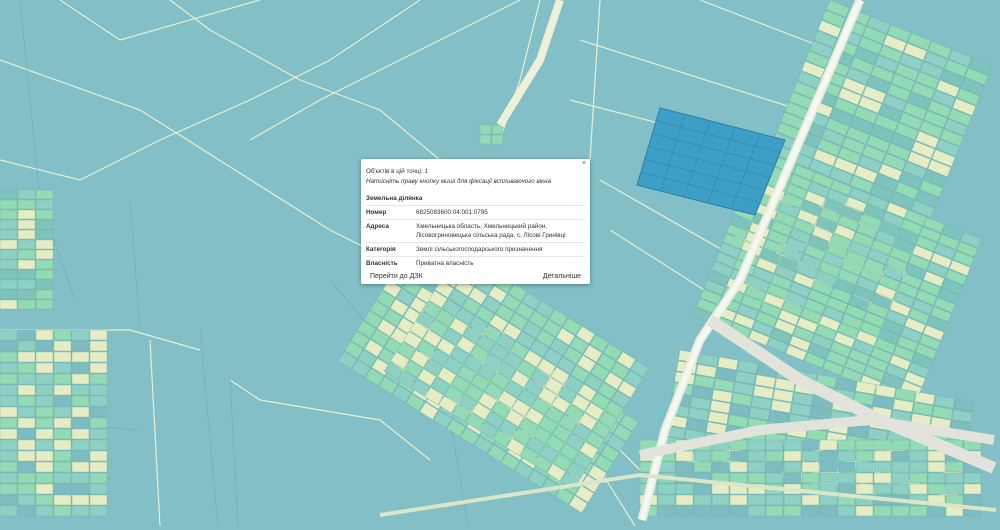  What do you see at coordinates (397, 171) in the screenshot?
I see `objects-count: Об'єктів в цій точці: 1` at bounding box center [397, 171].